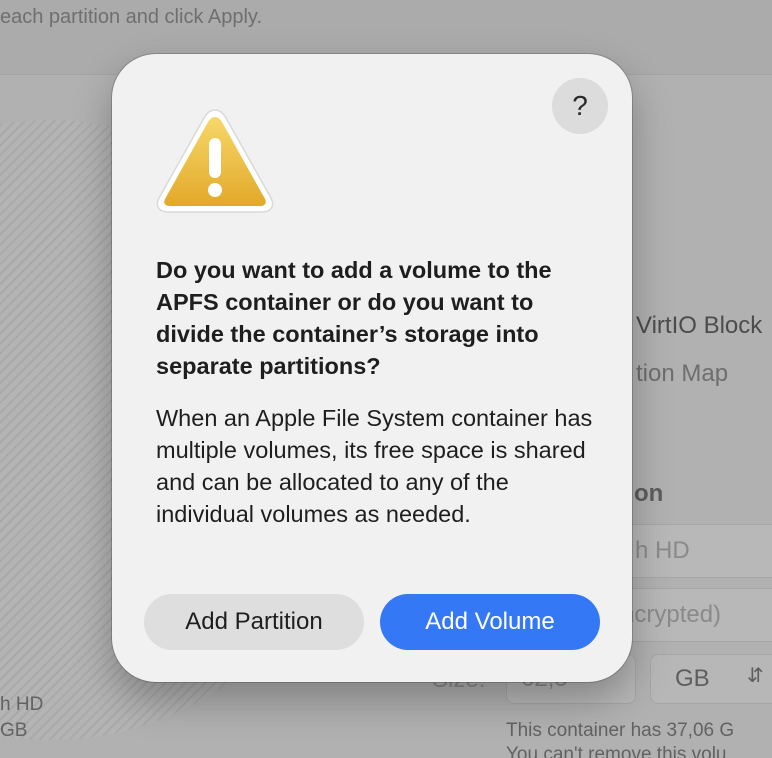 The width and height of the screenshot is (772, 758). I want to click on disk-size-label: GB, so click(14, 730).